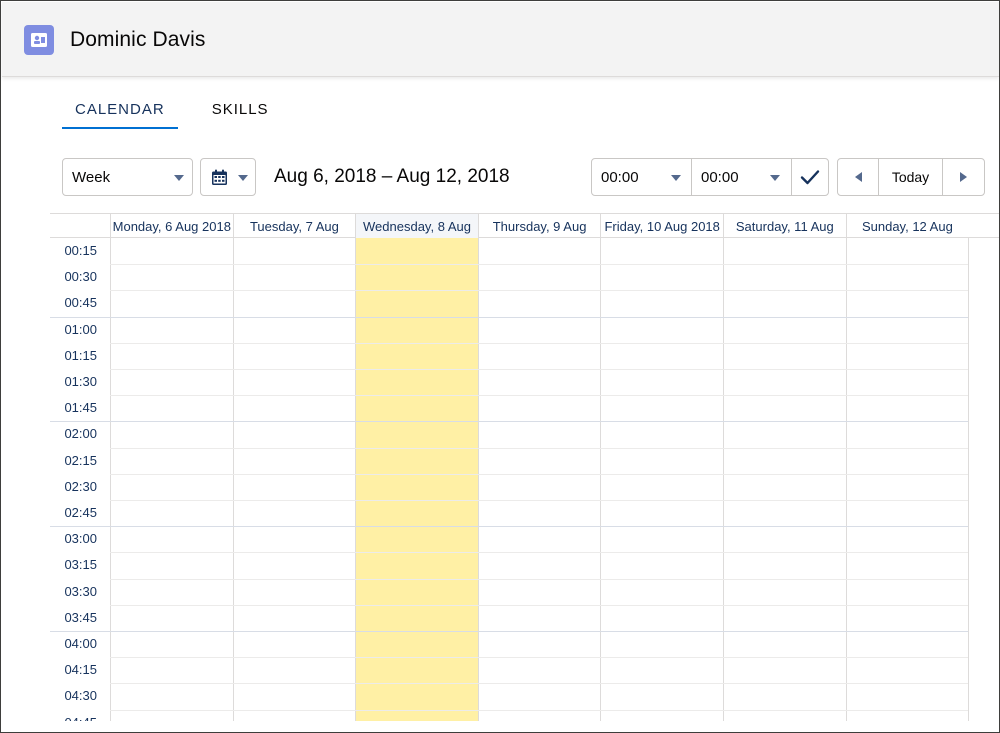  Describe the element at coordinates (91, 177) in the screenshot. I see `view-select-value: Week` at that location.